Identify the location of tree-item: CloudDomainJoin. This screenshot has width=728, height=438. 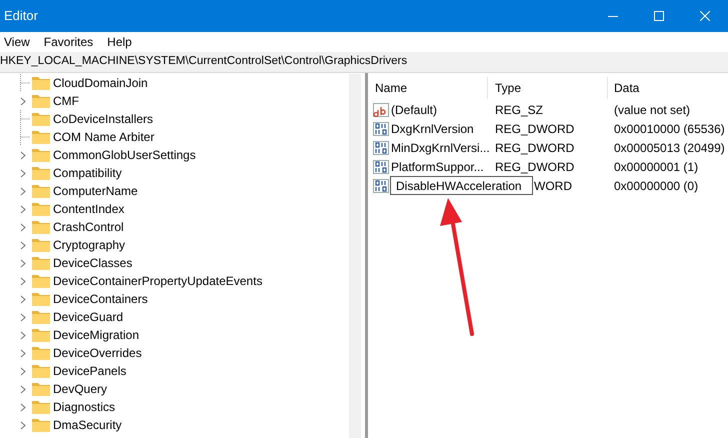
(100, 83).